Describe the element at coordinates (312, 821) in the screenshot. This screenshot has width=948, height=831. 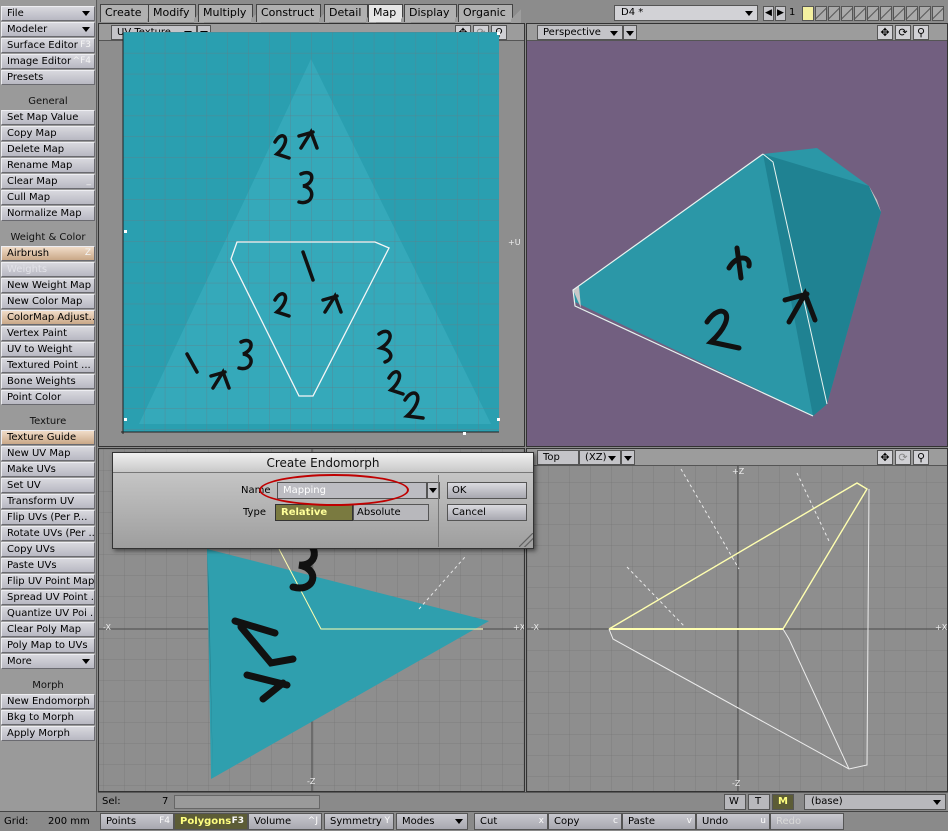
I see `volume-shortcut: ^J` at that location.